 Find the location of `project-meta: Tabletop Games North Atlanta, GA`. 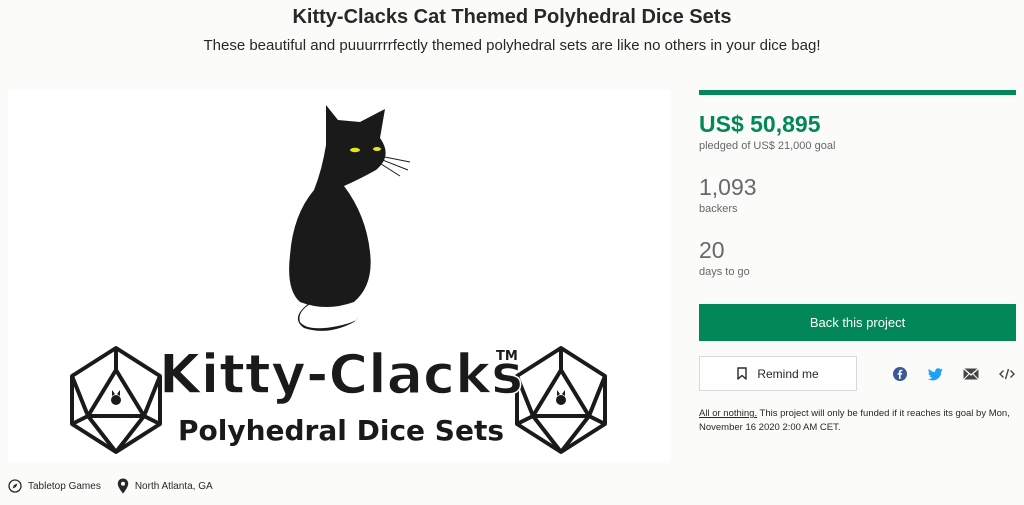

project-meta: Tabletop Games North Atlanta, GA is located at coordinates (118, 486).